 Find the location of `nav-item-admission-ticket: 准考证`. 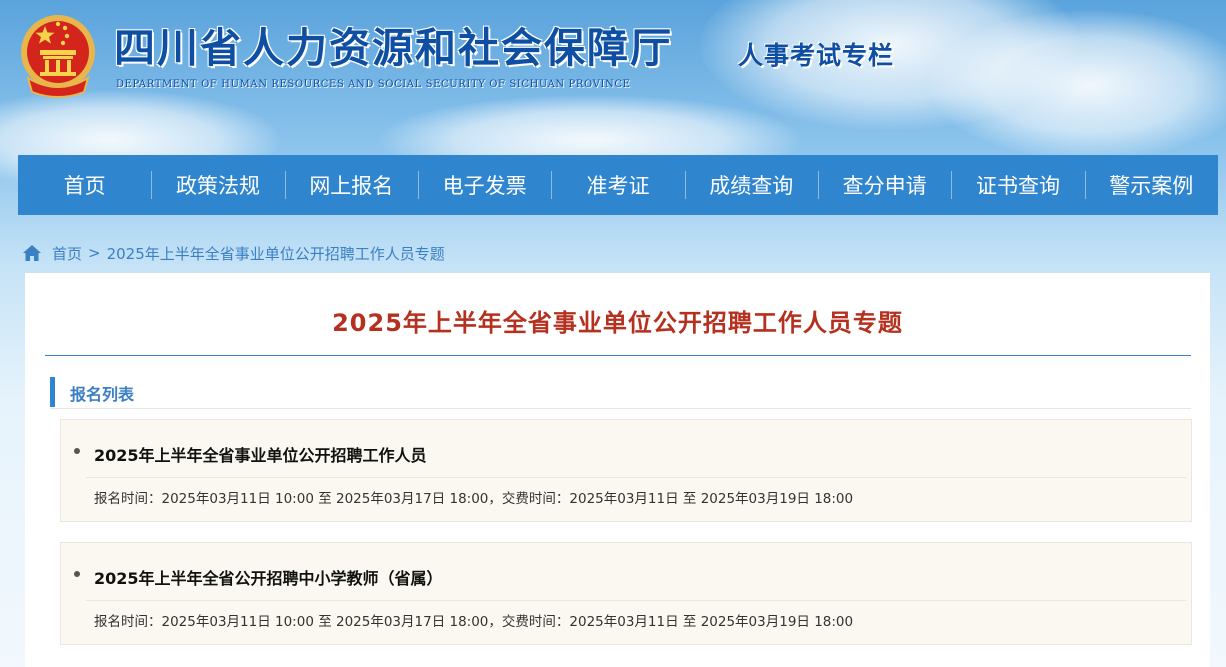

nav-item-admission-ticket: 准考证 is located at coordinates (617, 185).